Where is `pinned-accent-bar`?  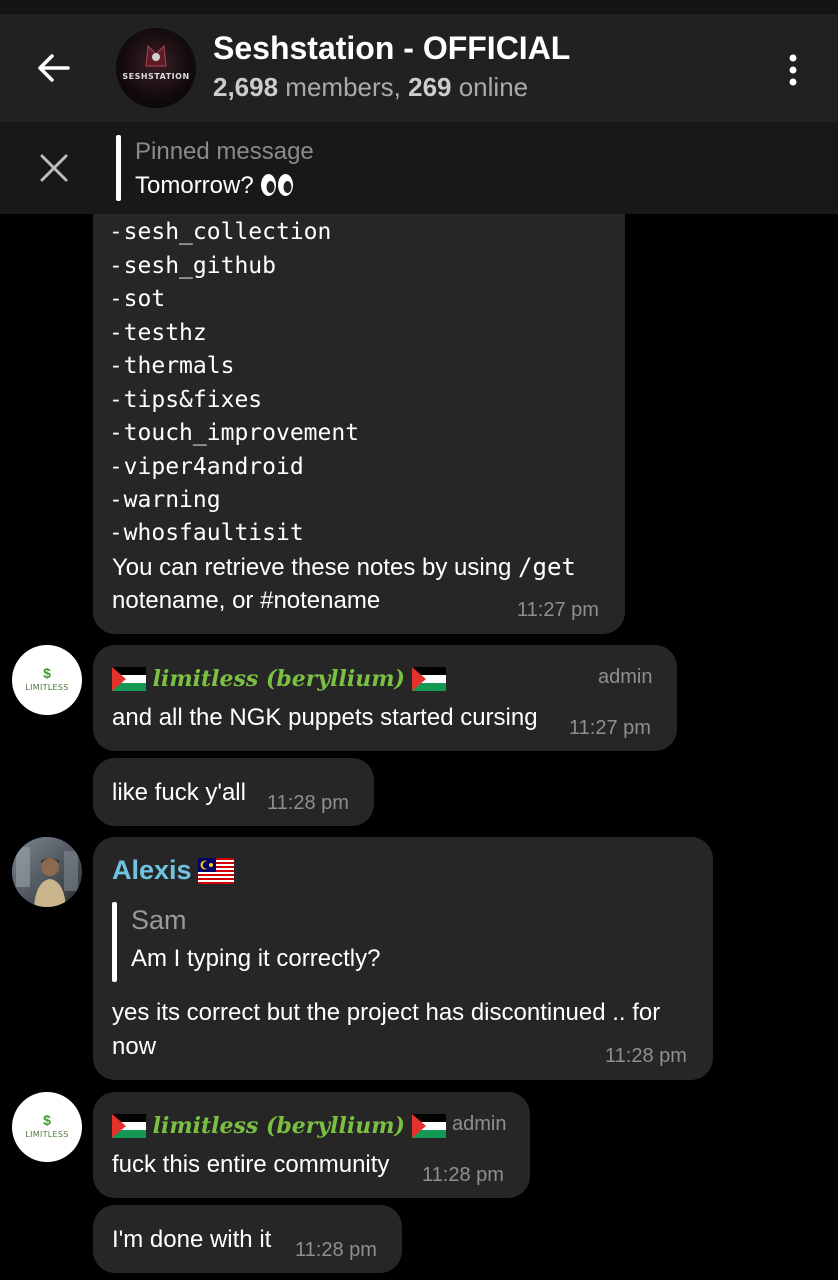 pinned-accent-bar is located at coordinates (118, 168).